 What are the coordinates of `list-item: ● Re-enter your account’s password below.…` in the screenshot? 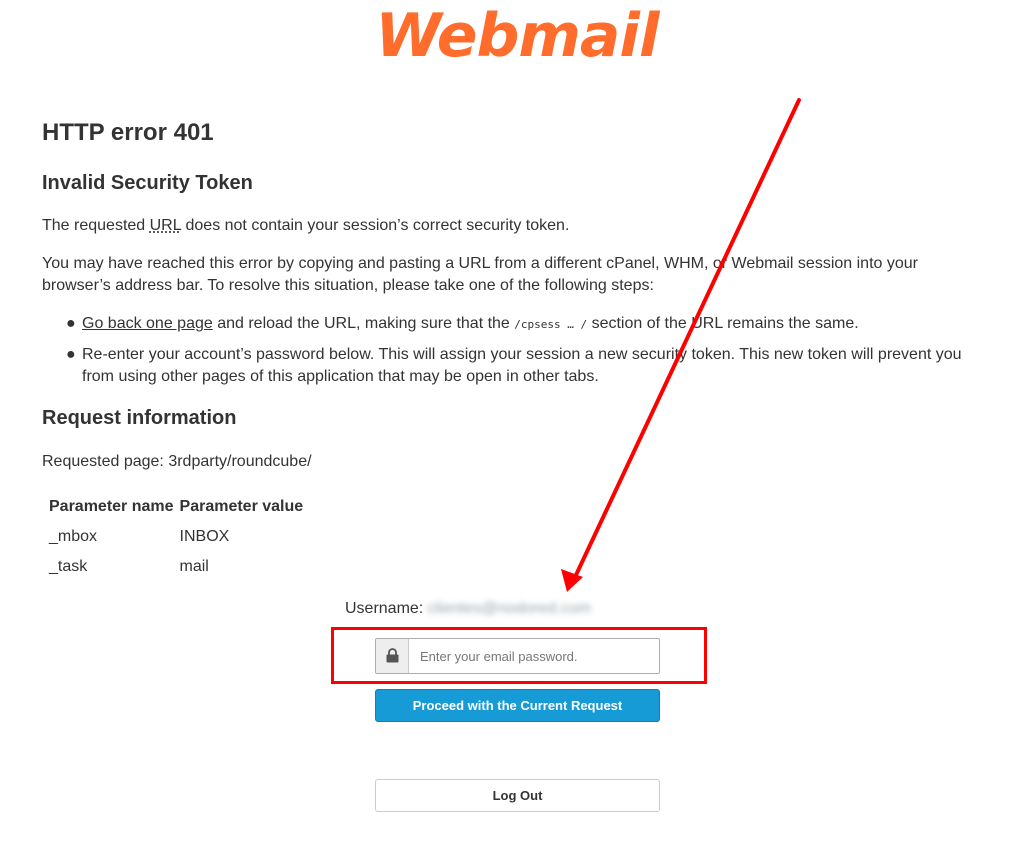 It's located at (514, 365).